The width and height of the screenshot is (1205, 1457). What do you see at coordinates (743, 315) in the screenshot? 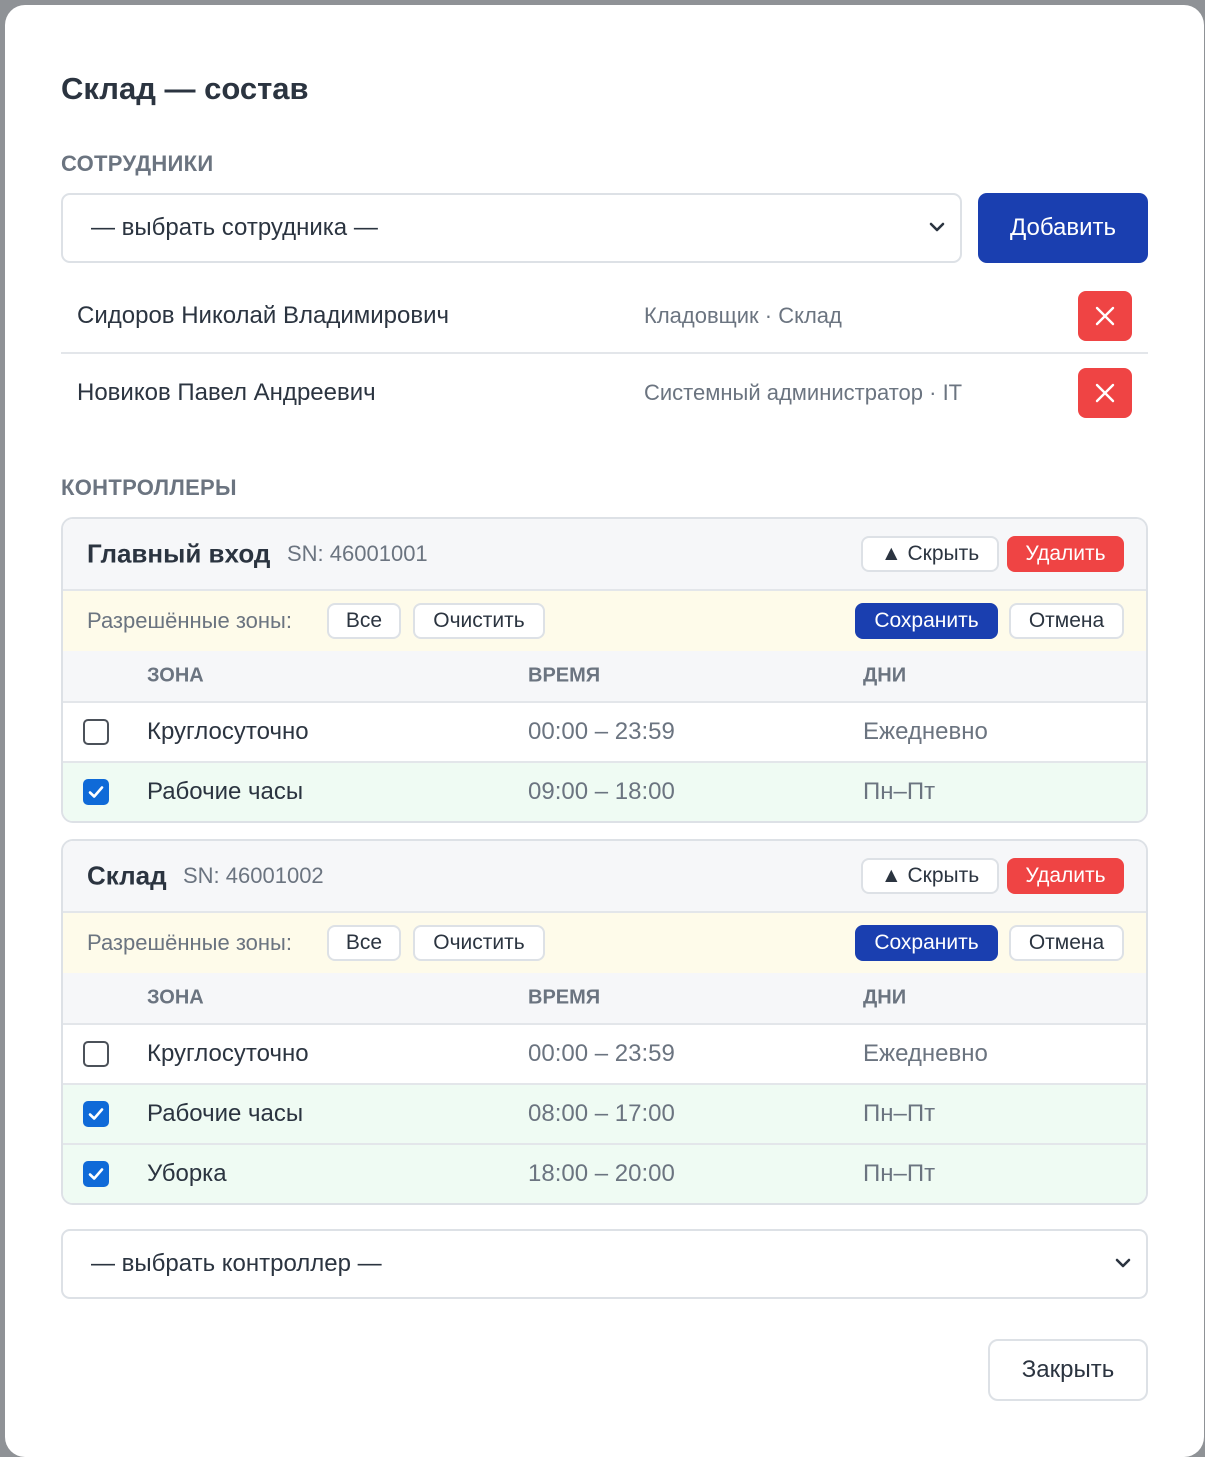
I see `employee-role: Кладовщик · Склад` at bounding box center [743, 315].